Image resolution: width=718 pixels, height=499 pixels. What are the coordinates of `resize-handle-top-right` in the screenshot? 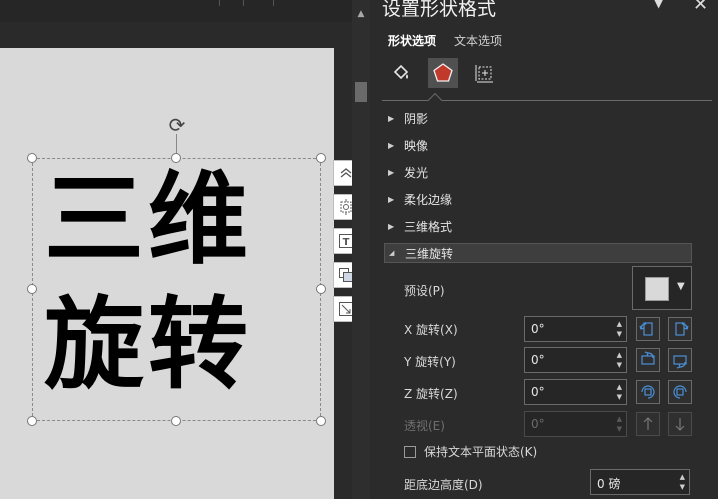 It's located at (321, 158).